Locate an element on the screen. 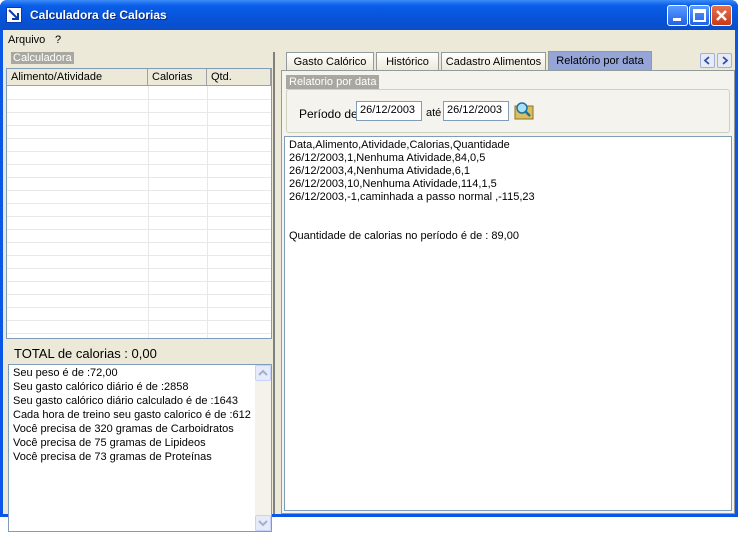 The width and height of the screenshot is (738, 533). chevron-up-icon is located at coordinates (263, 372).